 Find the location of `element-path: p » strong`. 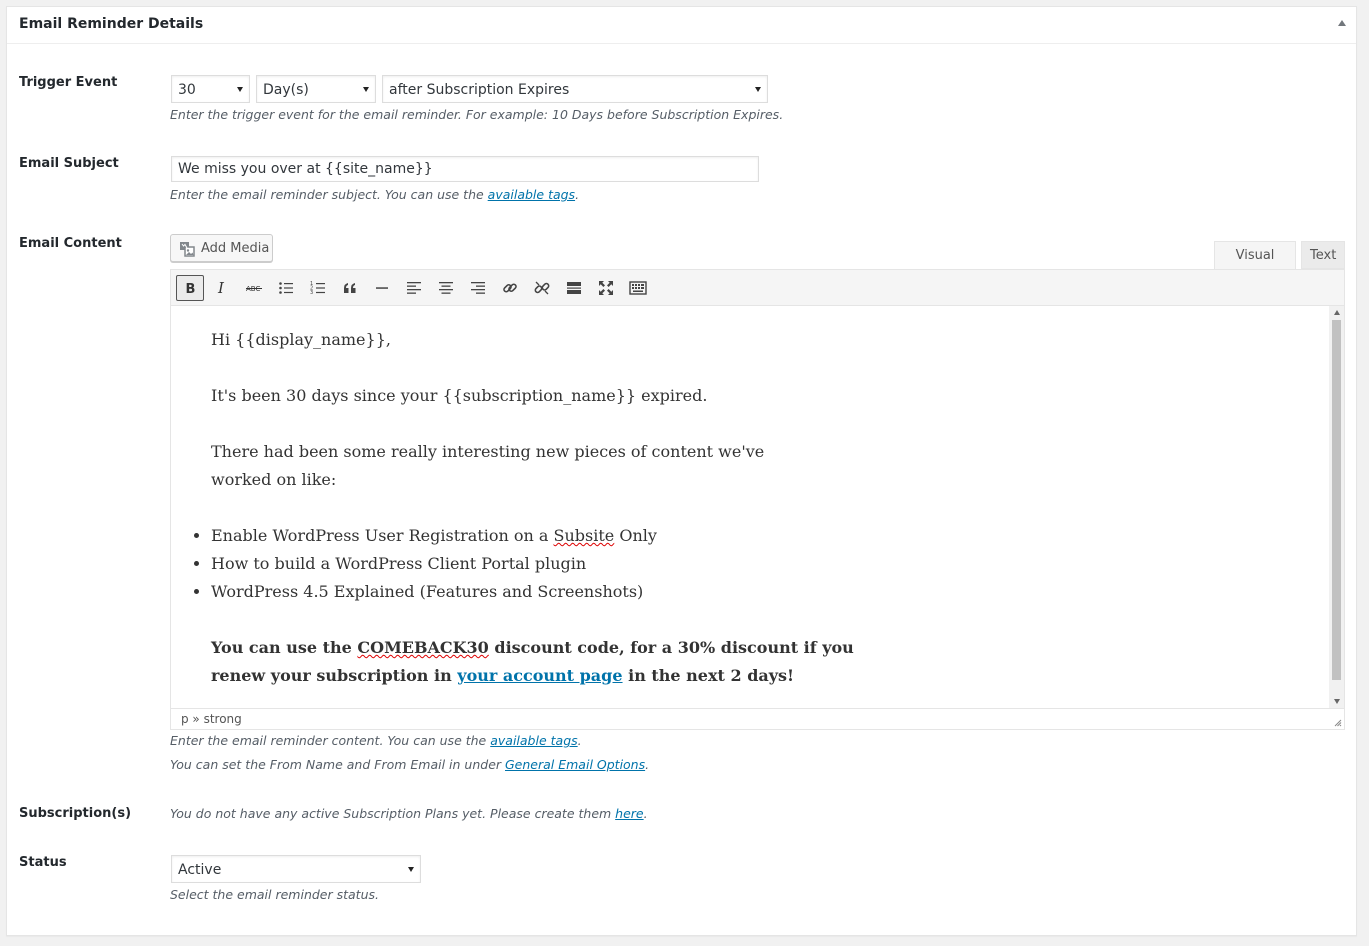

element-path: p » strong is located at coordinates (211, 719).